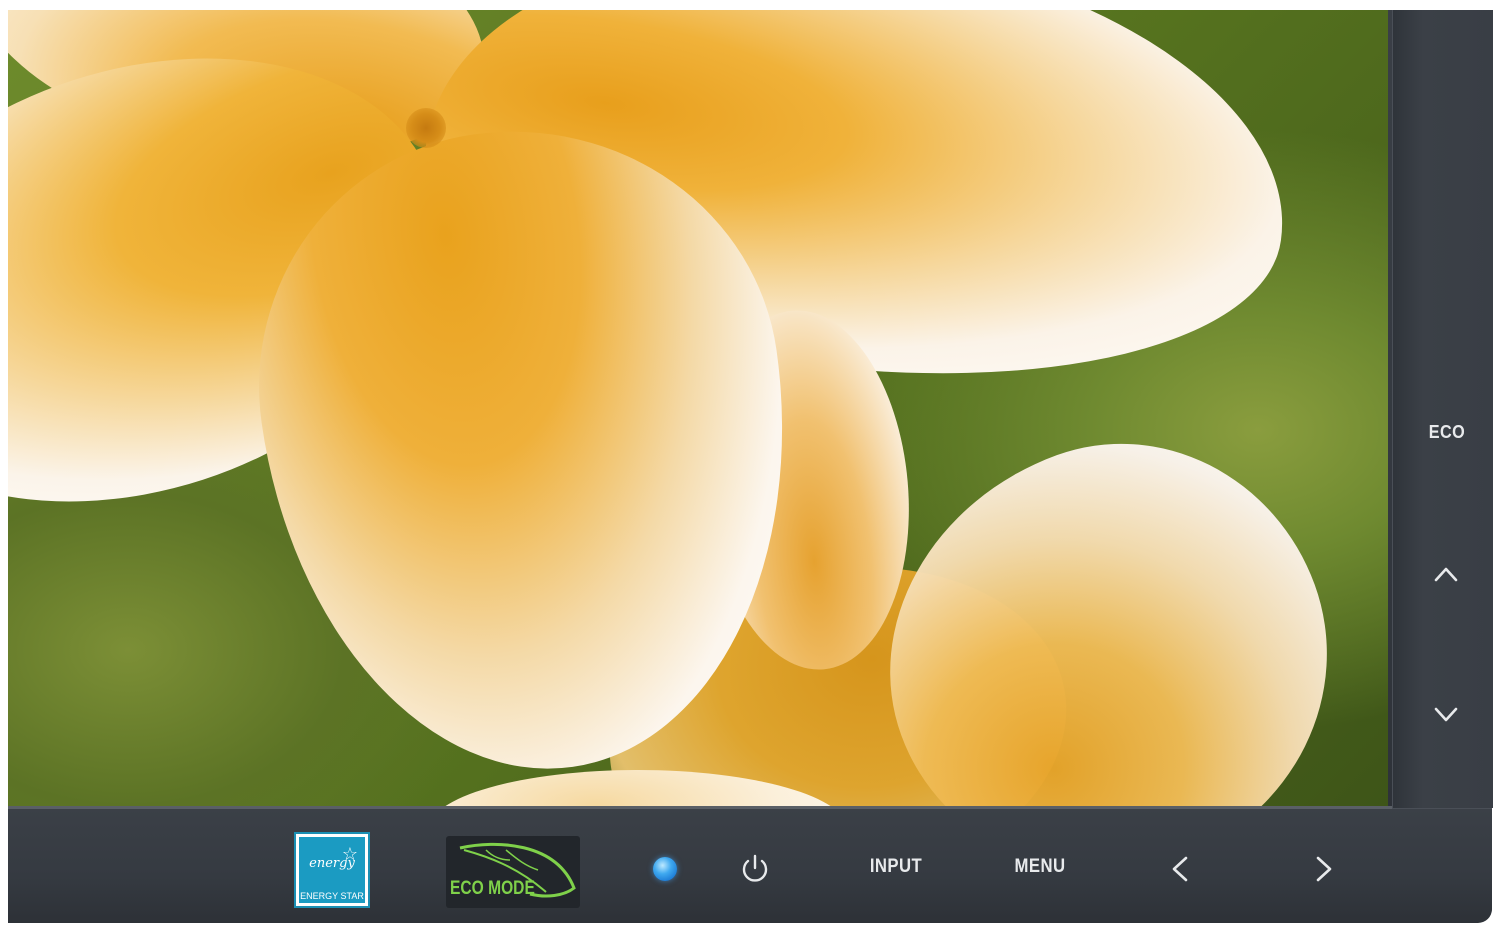  What do you see at coordinates (1446, 714) in the screenshot?
I see `chevron-down-icon` at bounding box center [1446, 714].